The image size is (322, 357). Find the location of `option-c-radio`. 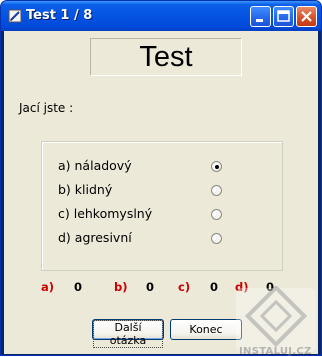

option-c-radio is located at coordinates (216, 214).